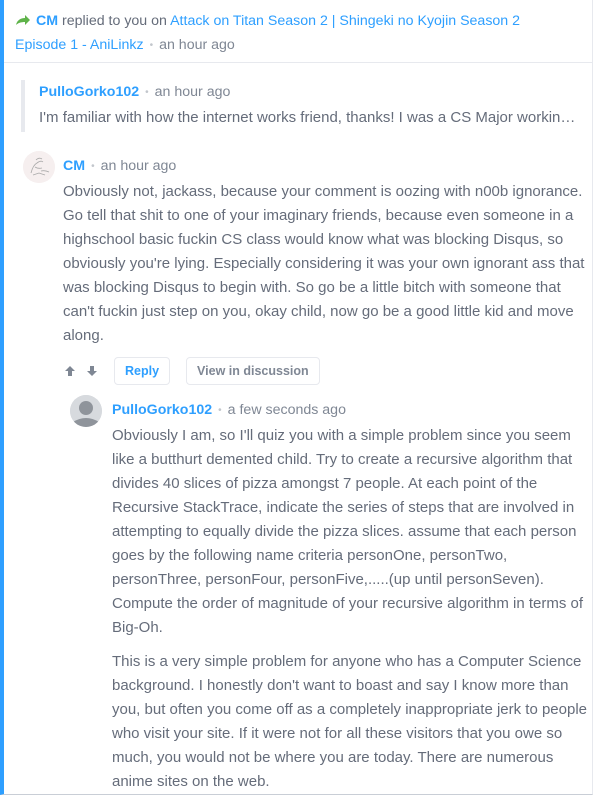 This screenshot has width=596, height=796. Describe the element at coordinates (162, 410) in the screenshot. I see `reply-author-link: PulloGorko102` at that location.